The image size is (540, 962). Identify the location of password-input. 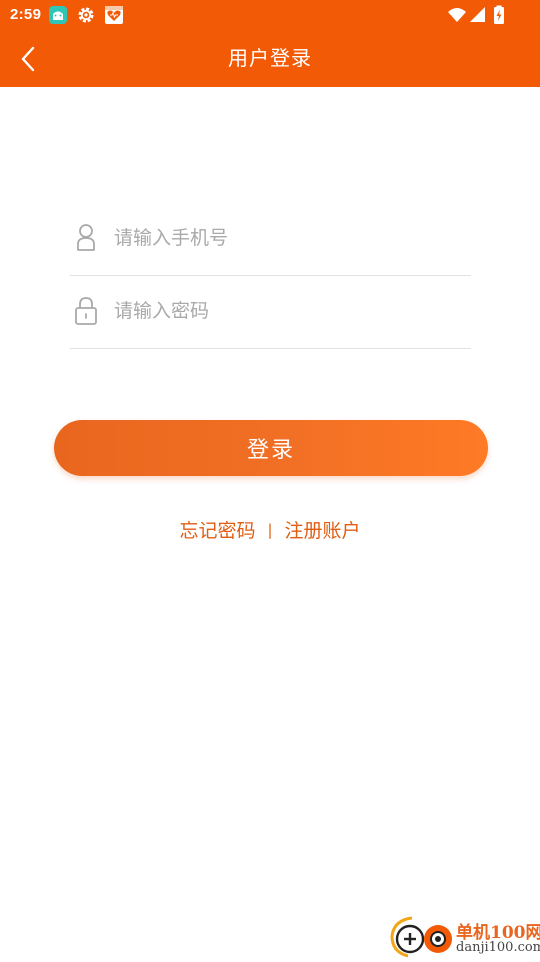
(289, 311).